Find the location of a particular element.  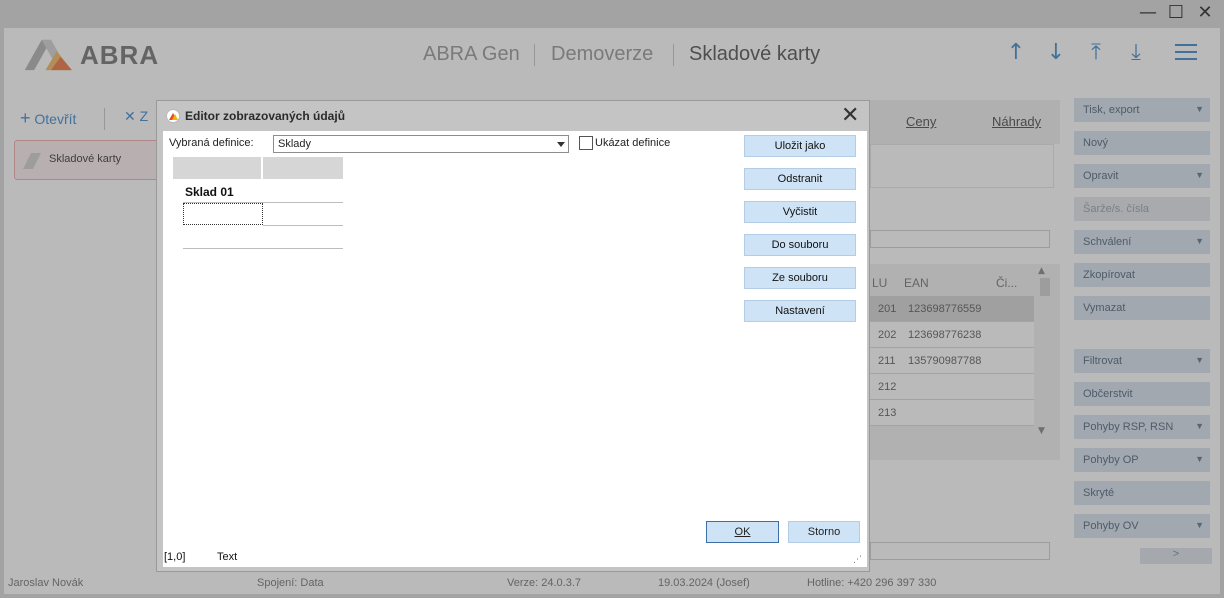

close-window-button: ✕ is located at coordinates (1205, 12).